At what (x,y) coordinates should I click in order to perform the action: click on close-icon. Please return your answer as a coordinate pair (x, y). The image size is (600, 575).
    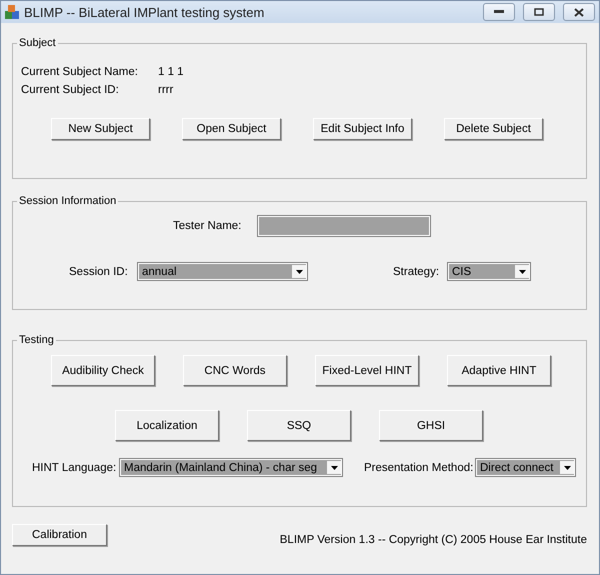
    Looking at the image, I should click on (579, 12).